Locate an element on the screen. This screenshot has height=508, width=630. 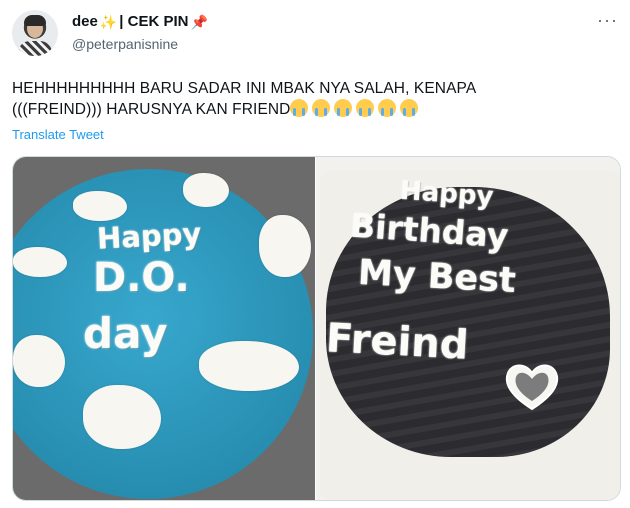
more-options-icon: ··· is located at coordinates (607, 20).